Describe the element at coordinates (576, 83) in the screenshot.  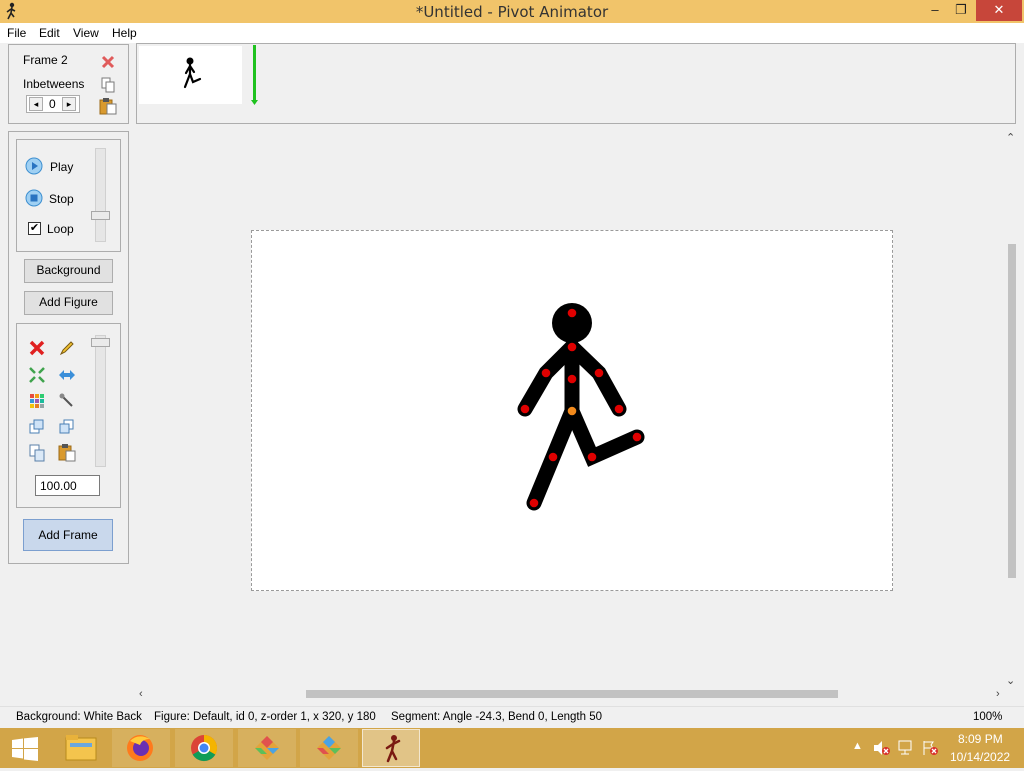
I see `timeline` at that location.